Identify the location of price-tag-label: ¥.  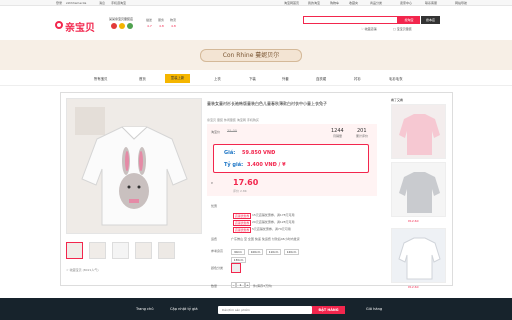
(212, 183).